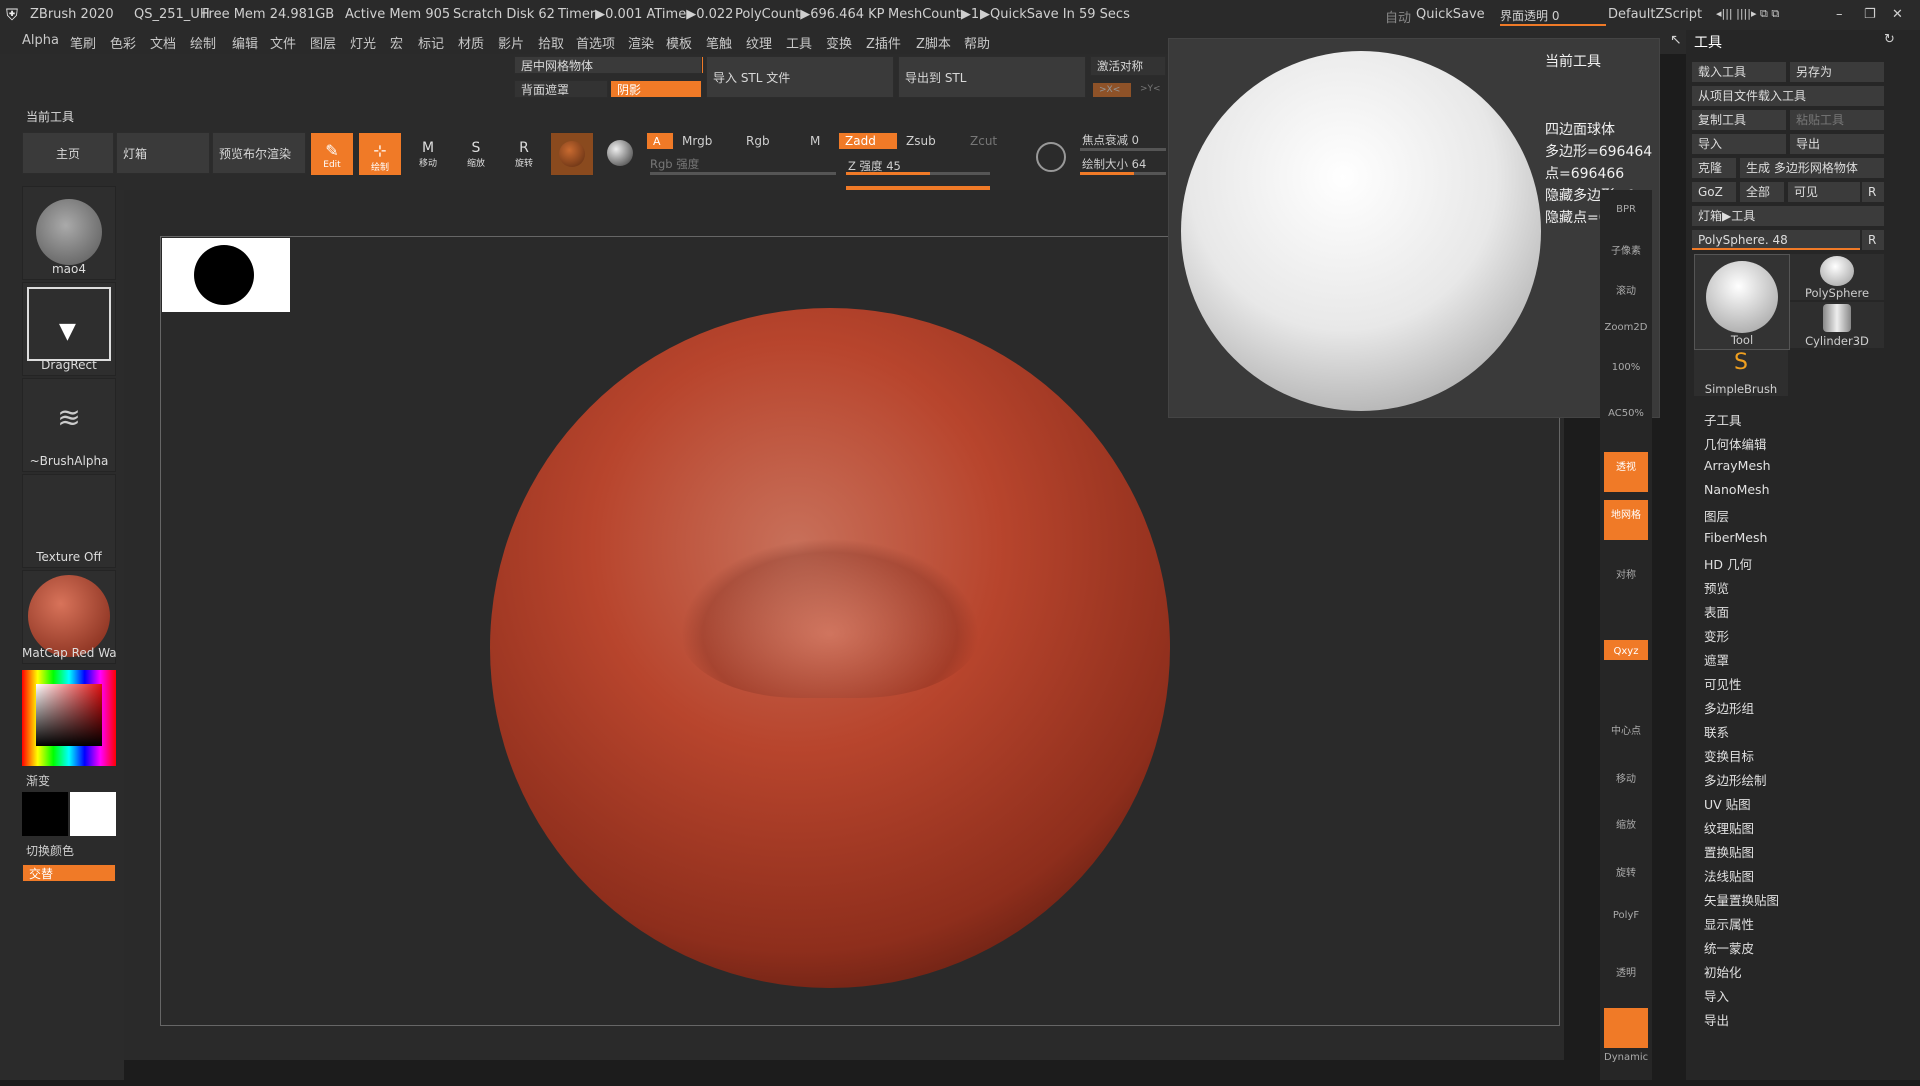  I want to click on tool-subpalette-item: 导出, so click(1716, 1019).